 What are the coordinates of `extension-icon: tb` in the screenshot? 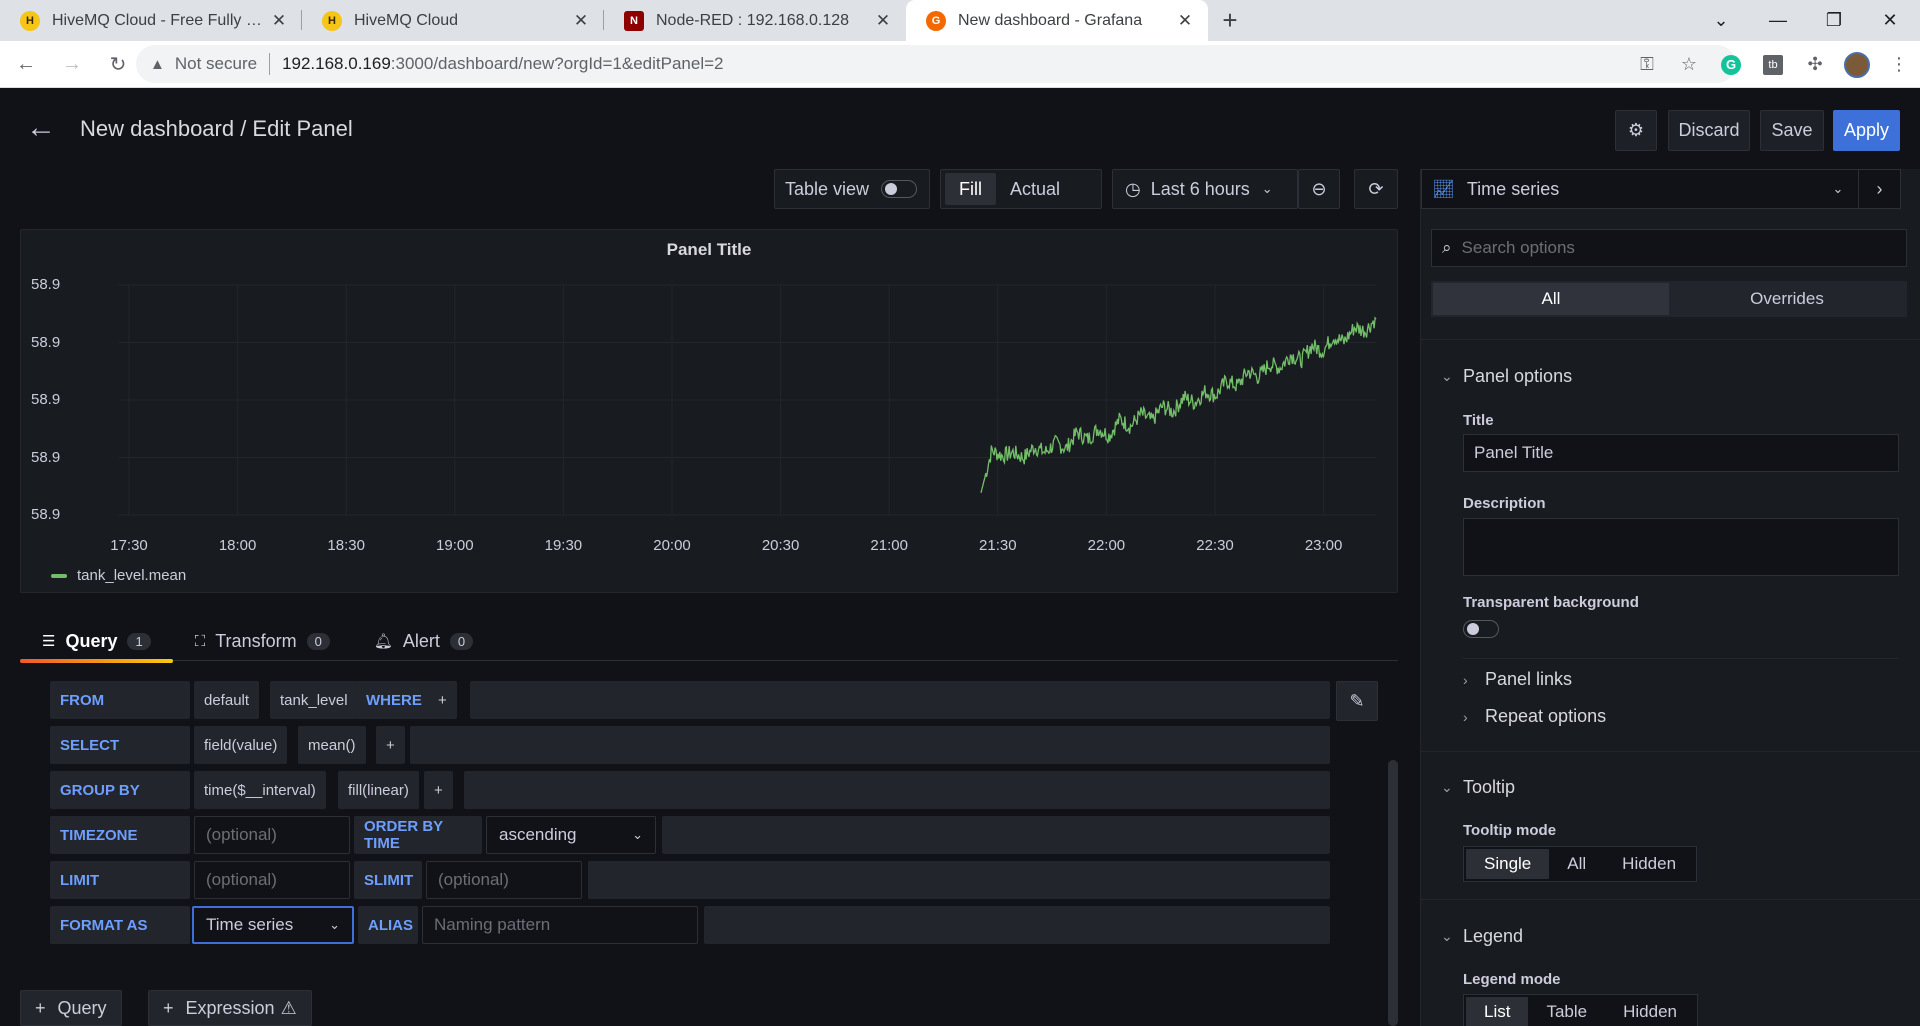 It's located at (1773, 64).